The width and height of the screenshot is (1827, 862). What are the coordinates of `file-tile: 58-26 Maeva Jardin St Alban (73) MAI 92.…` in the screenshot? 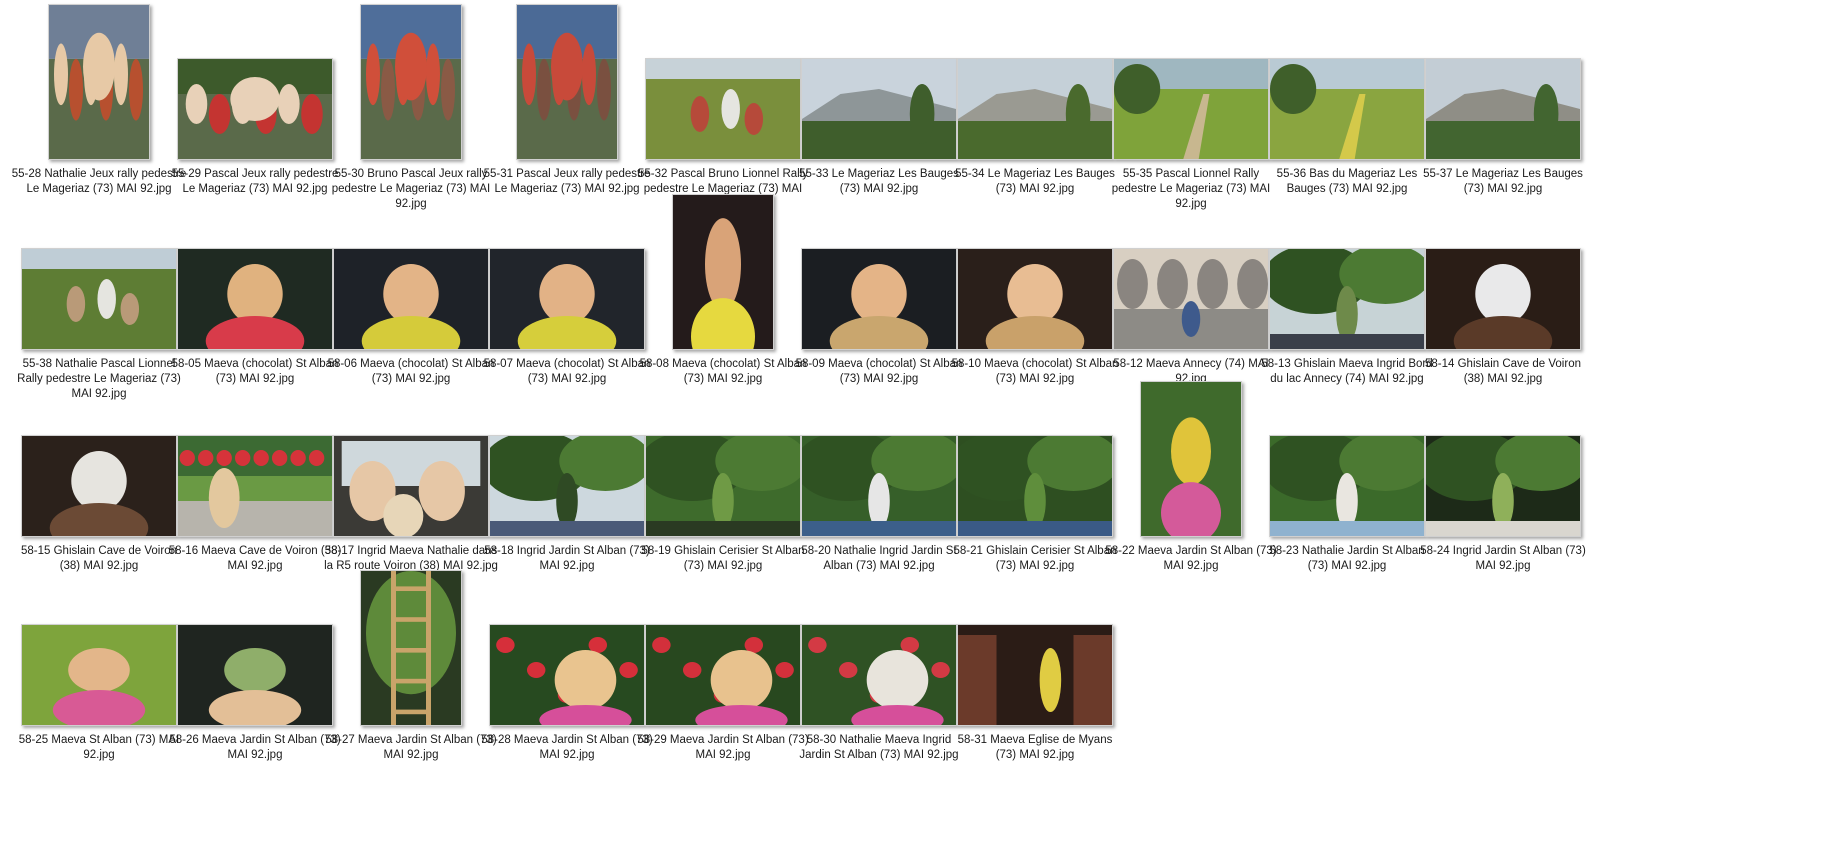 It's located at (255, 672).